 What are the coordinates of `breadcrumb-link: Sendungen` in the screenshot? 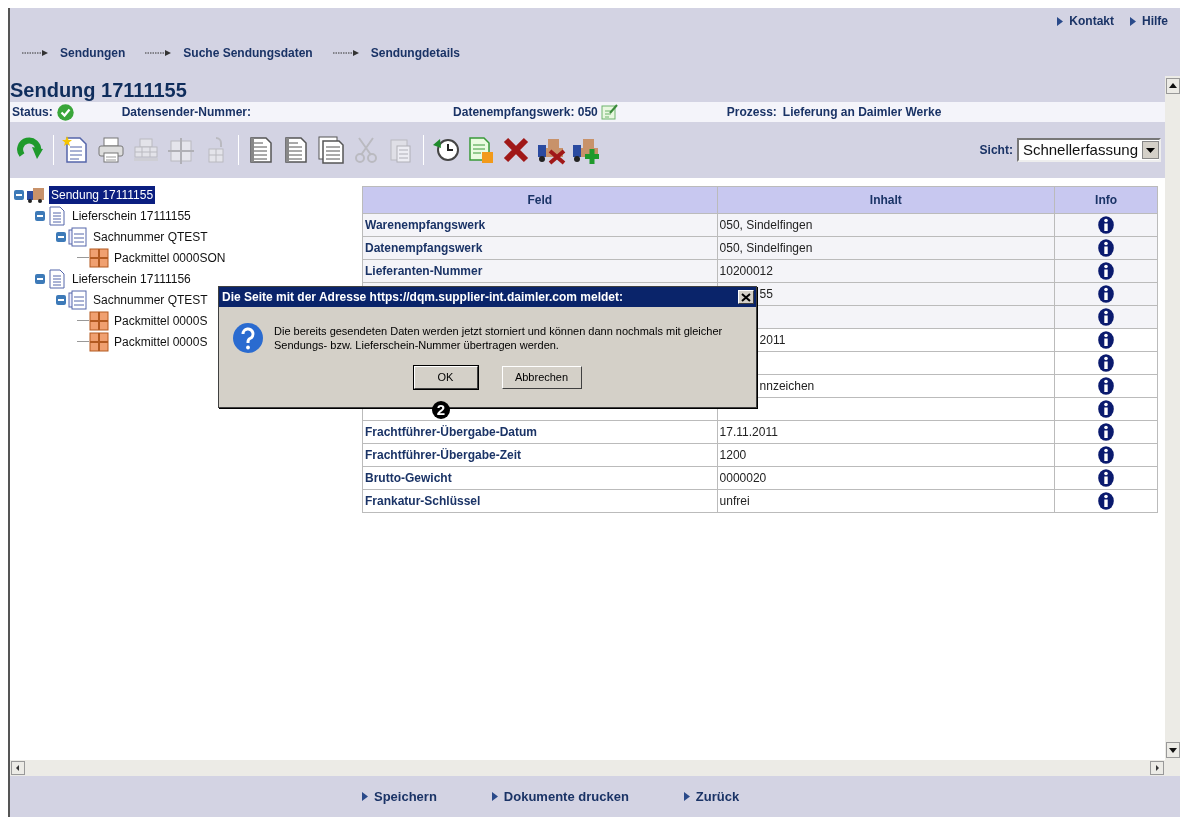 It's located at (93, 53).